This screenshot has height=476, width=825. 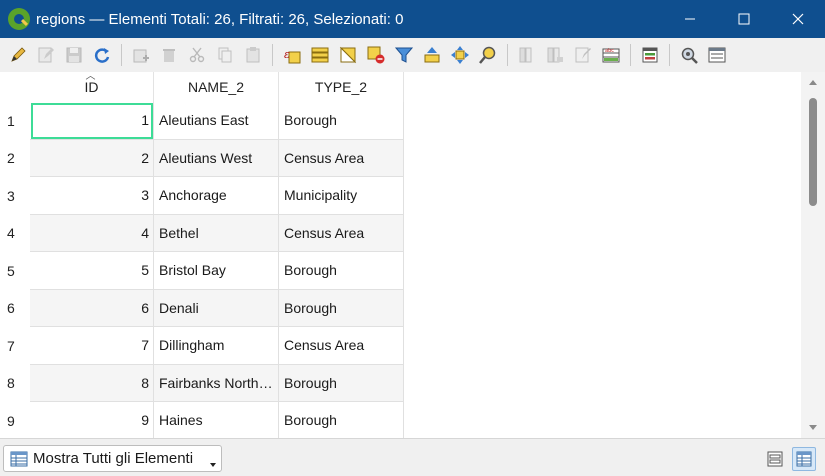 What do you see at coordinates (92, 87) in the screenshot?
I see `column-header-id: ︿ ID` at bounding box center [92, 87].